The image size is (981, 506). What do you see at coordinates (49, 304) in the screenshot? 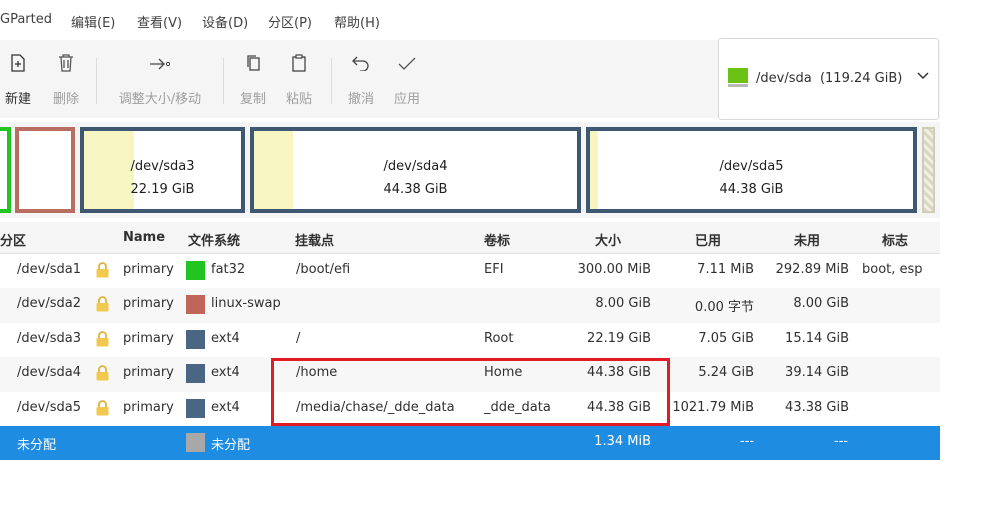
I see `cell-partition: /dev/sda2` at bounding box center [49, 304].